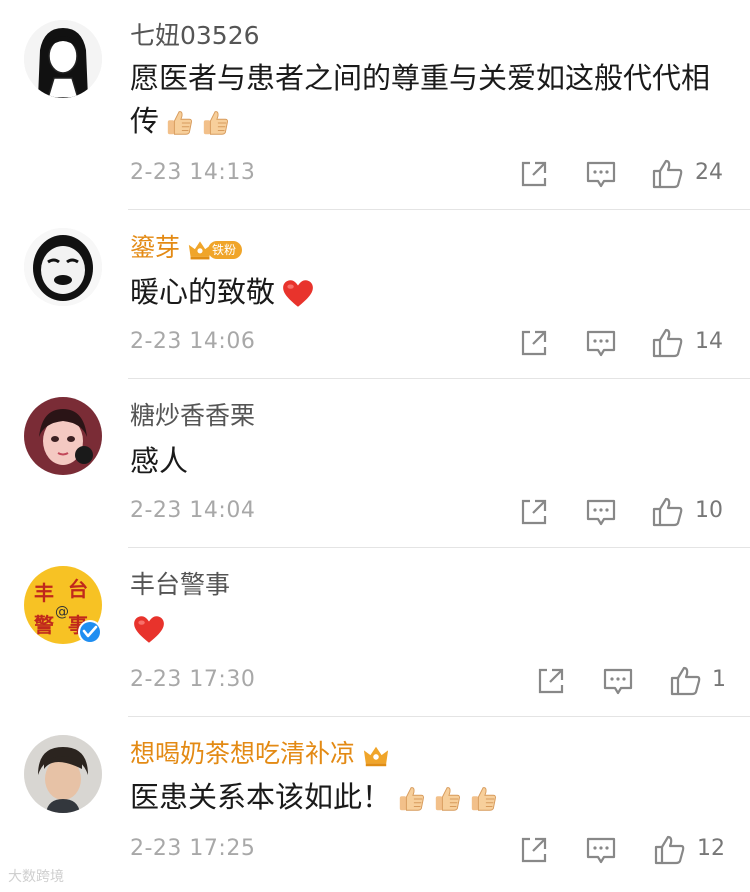  I want to click on username: 丰台警事, so click(180, 585).